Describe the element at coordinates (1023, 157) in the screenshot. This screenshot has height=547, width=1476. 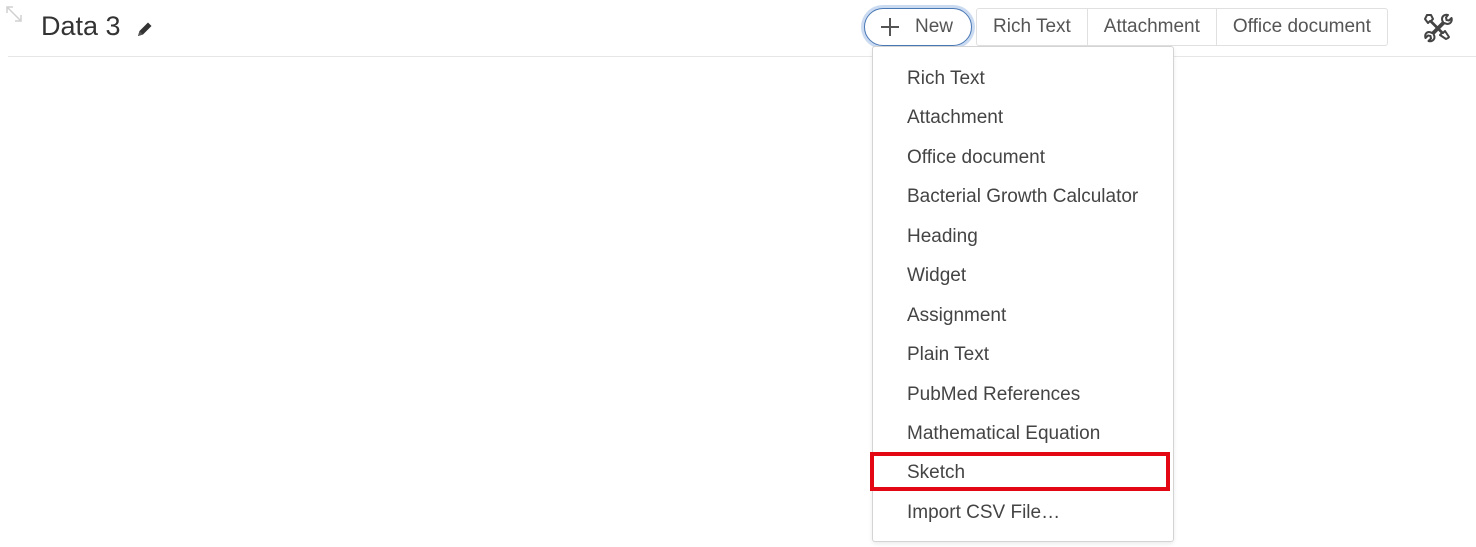
I see `menu-item-office-document: Office document` at that location.